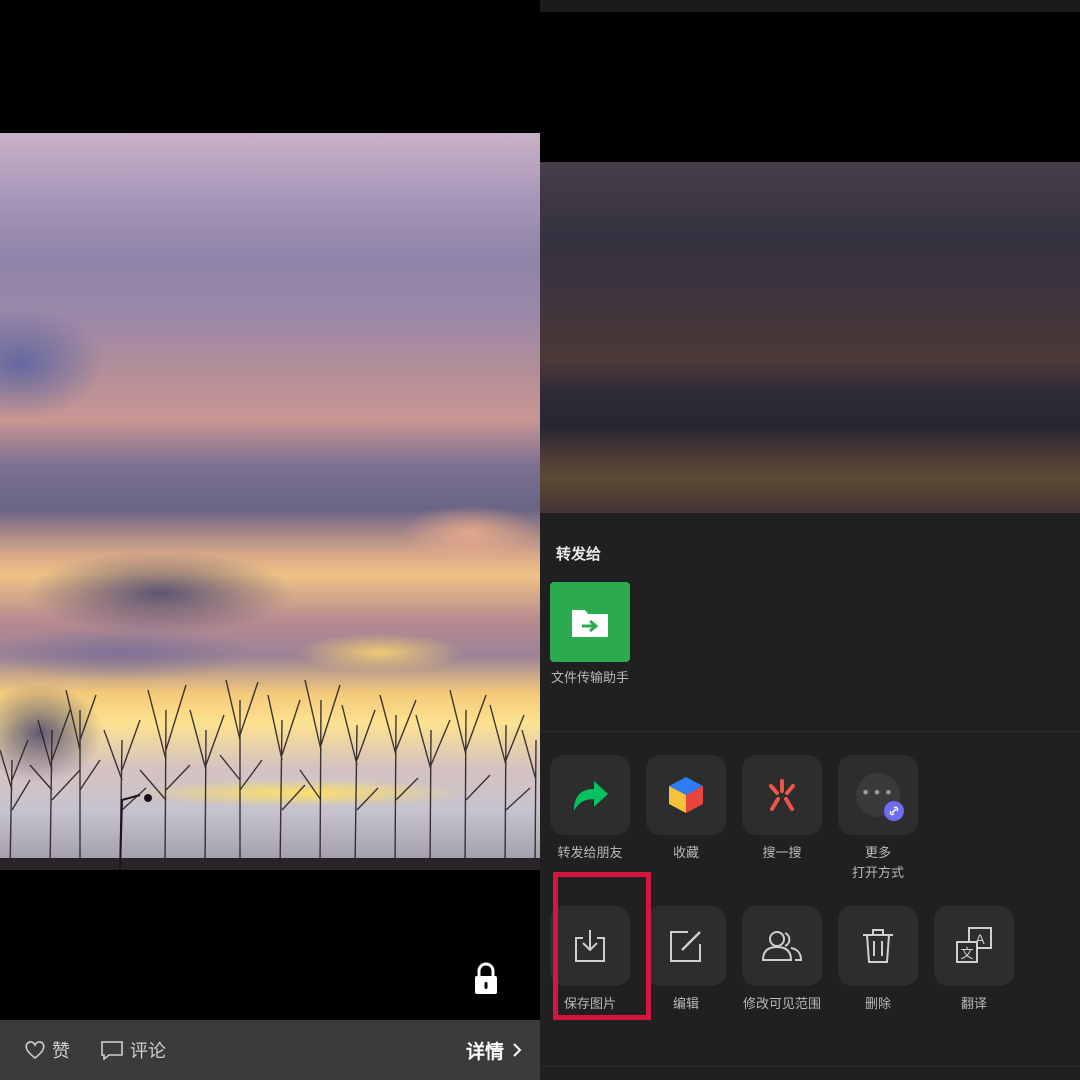  I want to click on sheet-title: 转发给, so click(579, 554).